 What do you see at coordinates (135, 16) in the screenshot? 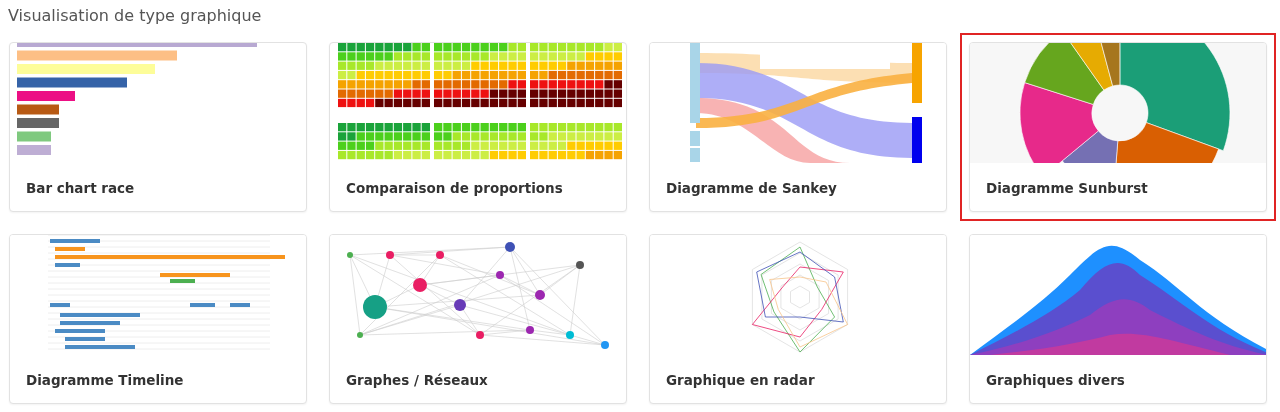
I see `section-heading: Visualisation de type graphique` at bounding box center [135, 16].